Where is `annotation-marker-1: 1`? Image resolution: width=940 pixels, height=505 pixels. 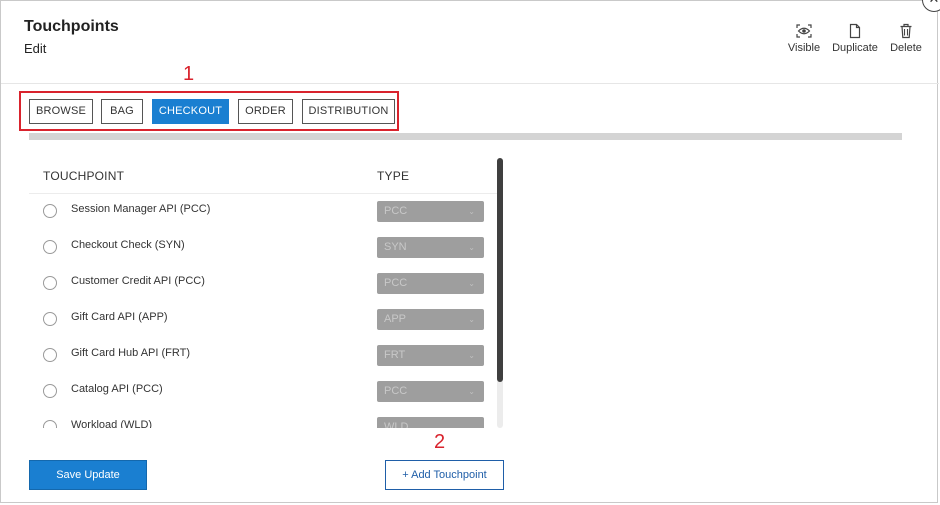 annotation-marker-1: 1 is located at coordinates (189, 74).